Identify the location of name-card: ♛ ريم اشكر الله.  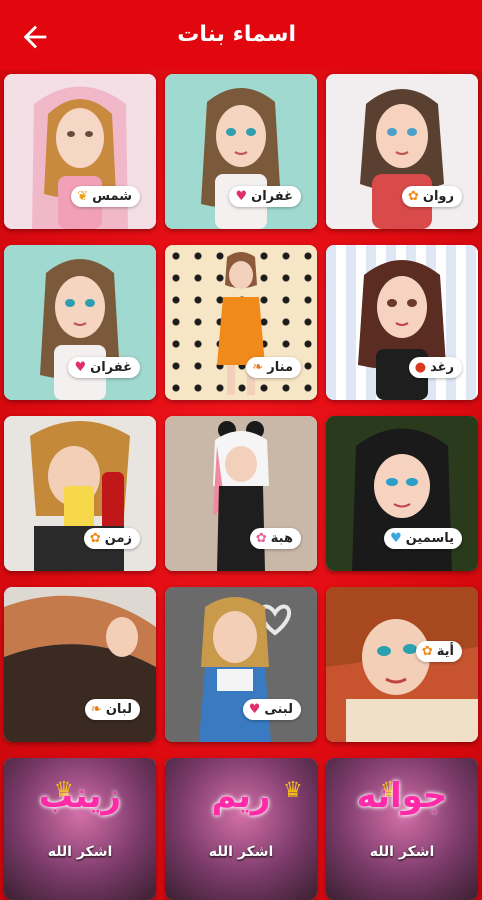
(241, 829).